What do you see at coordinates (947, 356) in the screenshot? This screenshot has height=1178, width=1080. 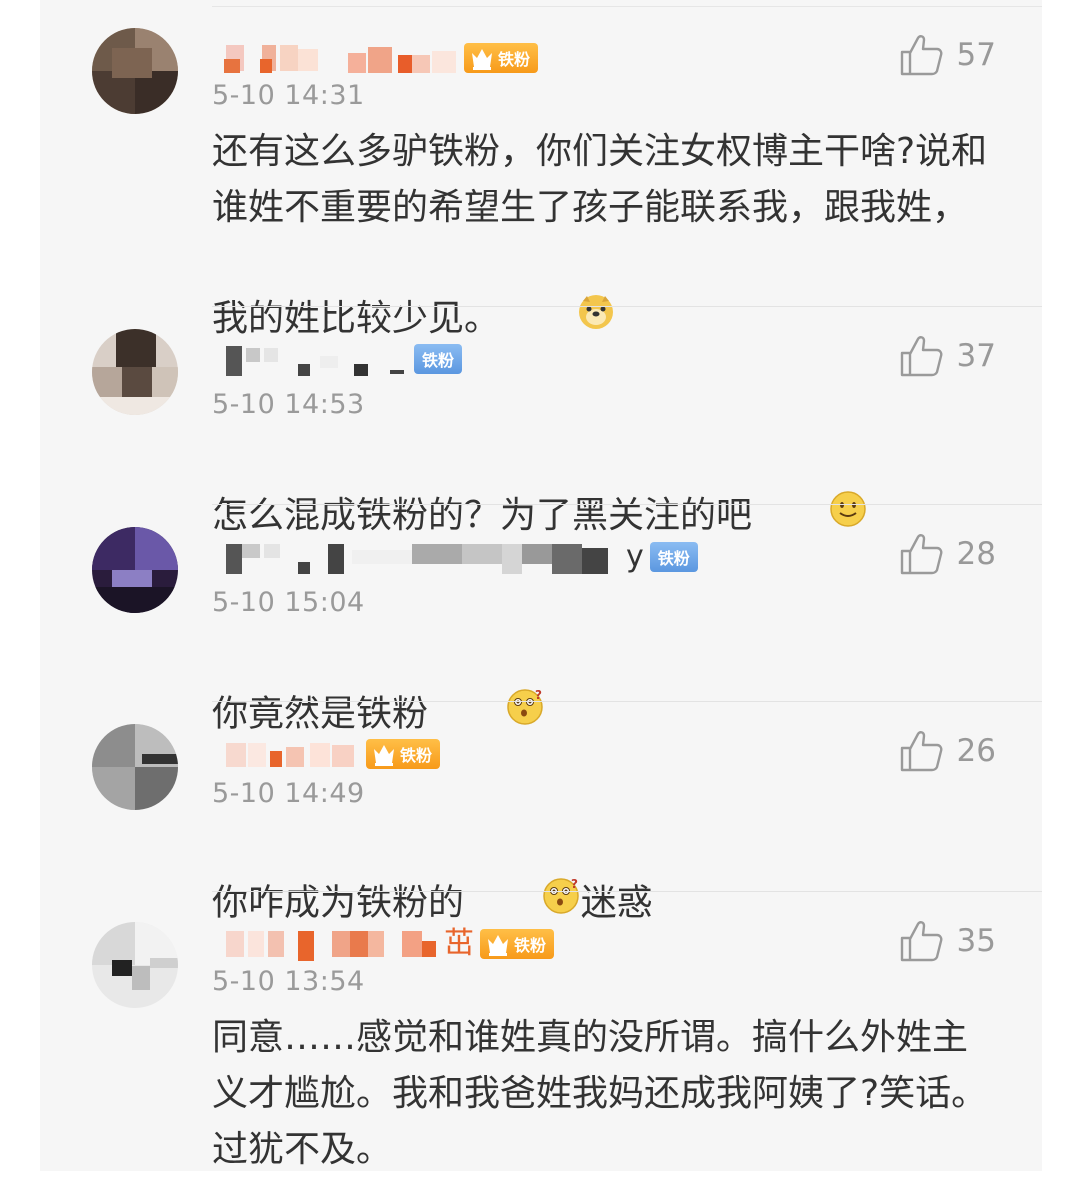 I see `like-button: 37` at bounding box center [947, 356].